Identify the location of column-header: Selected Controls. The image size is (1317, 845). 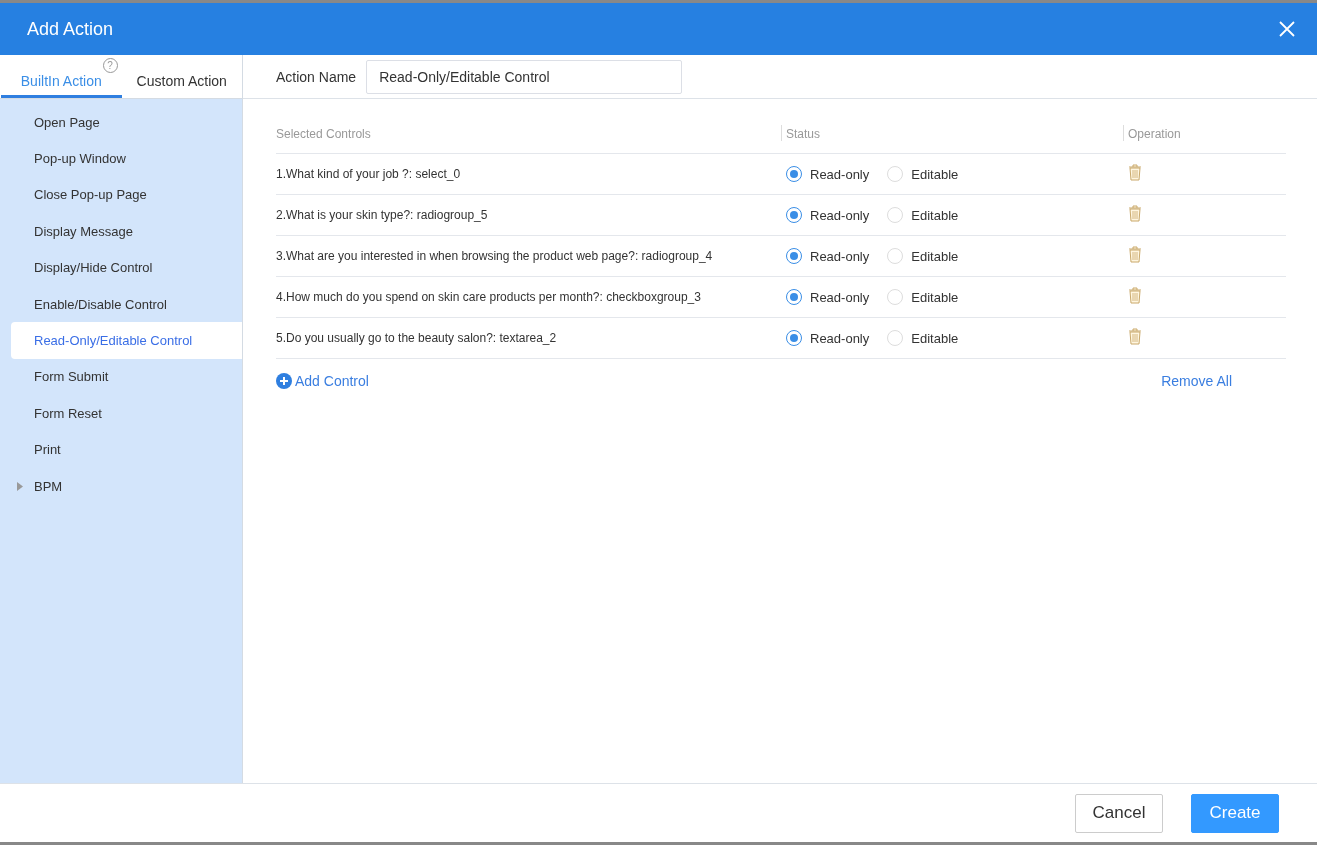
(324, 133).